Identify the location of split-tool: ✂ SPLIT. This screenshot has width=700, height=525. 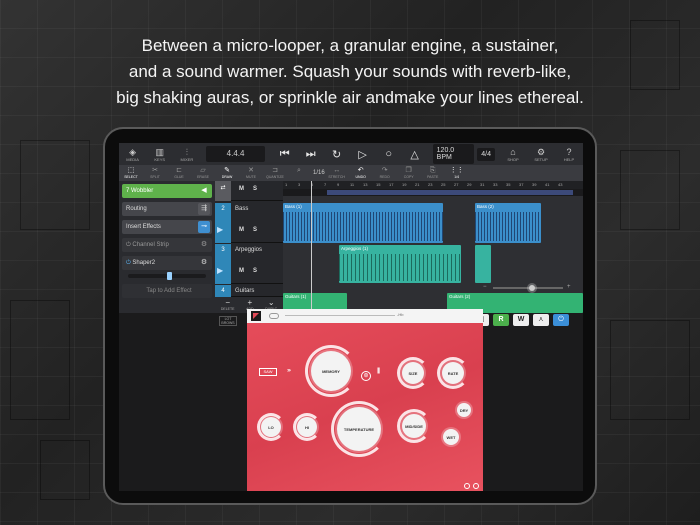
(155, 173).